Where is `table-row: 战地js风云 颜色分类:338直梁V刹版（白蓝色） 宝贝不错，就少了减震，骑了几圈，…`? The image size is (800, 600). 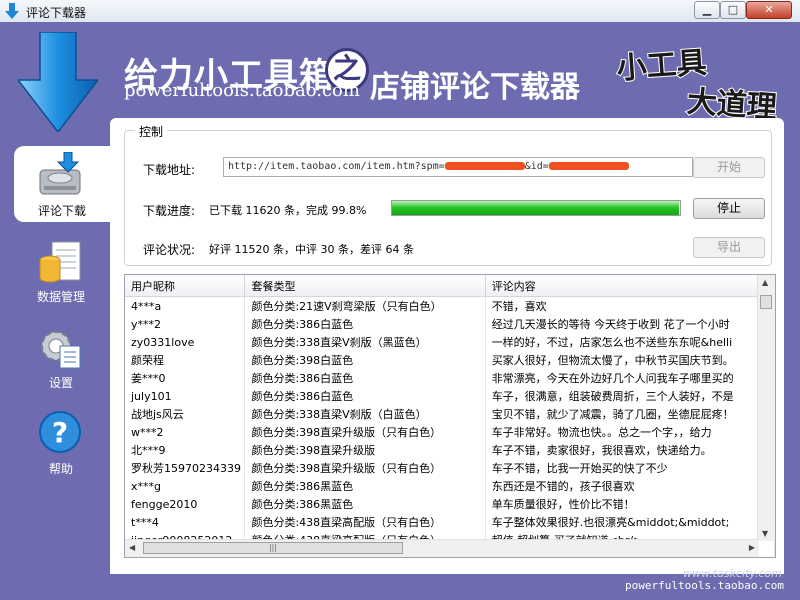 table-row: 战地js风云 颜色分类:338直梁V刹版（白蓝色） 宝贝不错，就少了减震，骑了几圈，… is located at coordinates (450, 414).